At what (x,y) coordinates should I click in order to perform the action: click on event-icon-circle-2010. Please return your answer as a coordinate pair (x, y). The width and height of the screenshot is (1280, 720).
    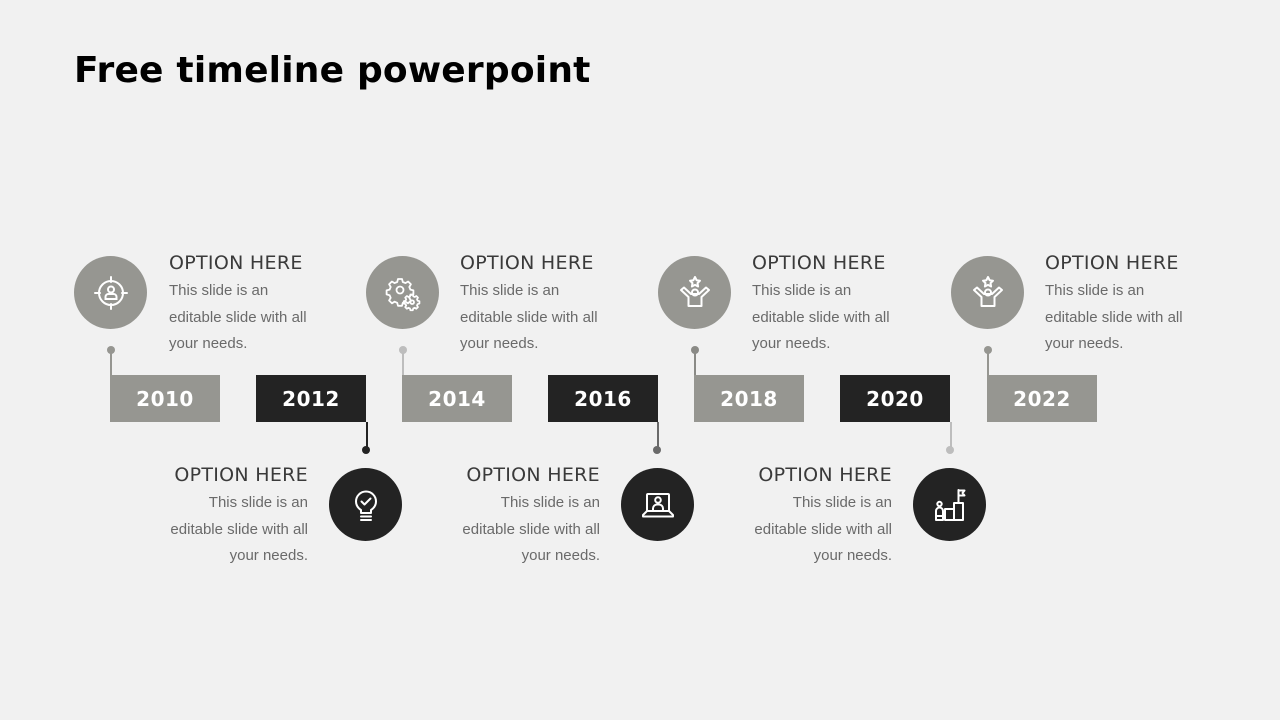
    Looking at the image, I should click on (110, 292).